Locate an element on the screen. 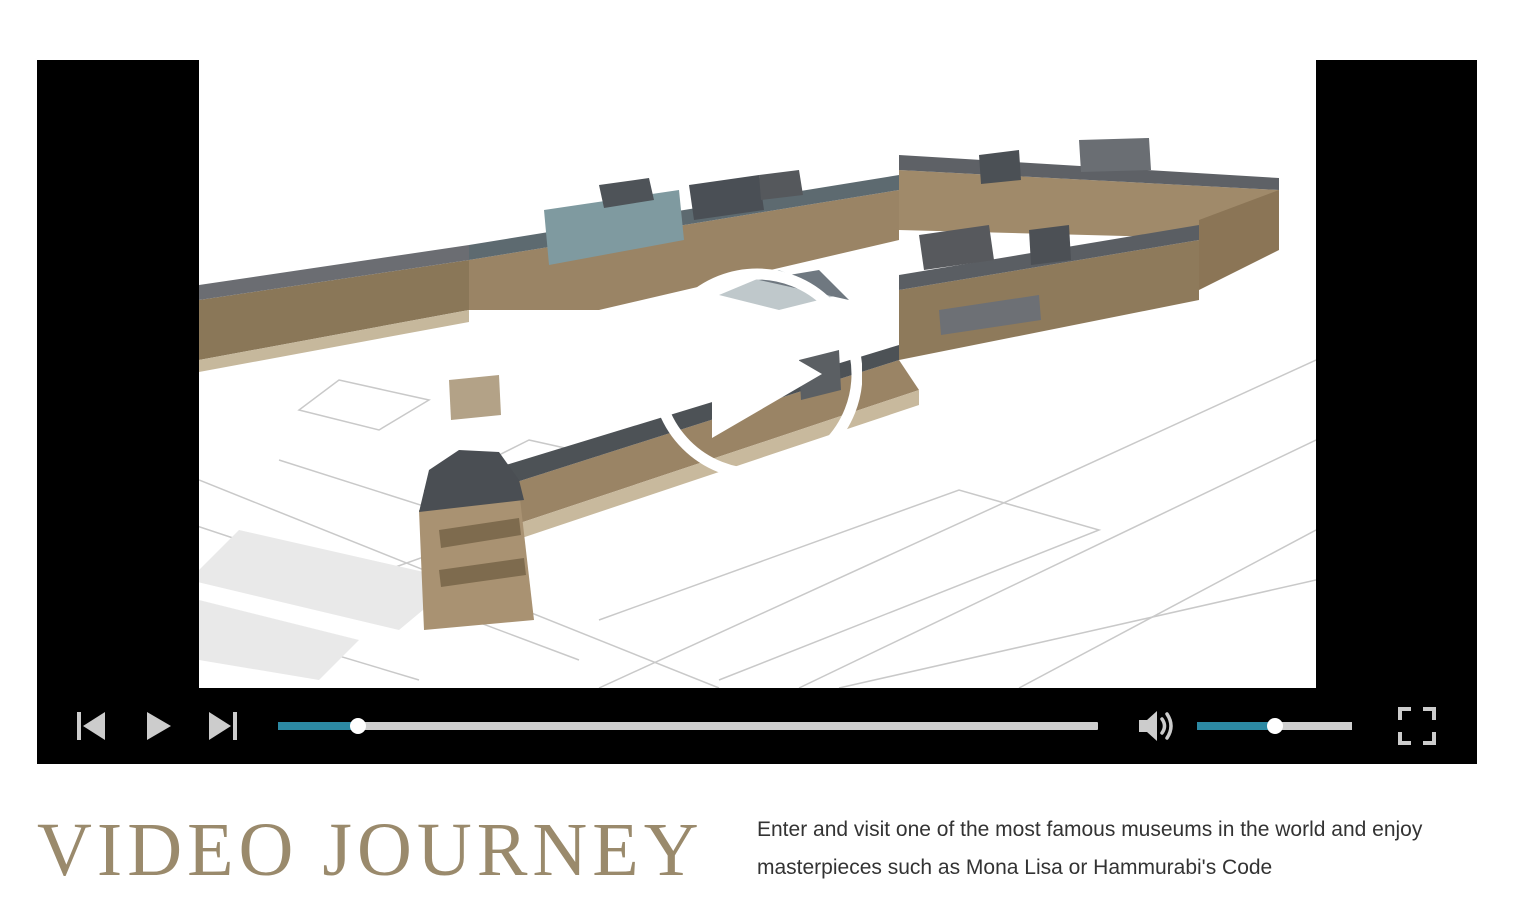 Image resolution: width=1528 pixels, height=904 pixels. seek-handle is located at coordinates (357, 726).